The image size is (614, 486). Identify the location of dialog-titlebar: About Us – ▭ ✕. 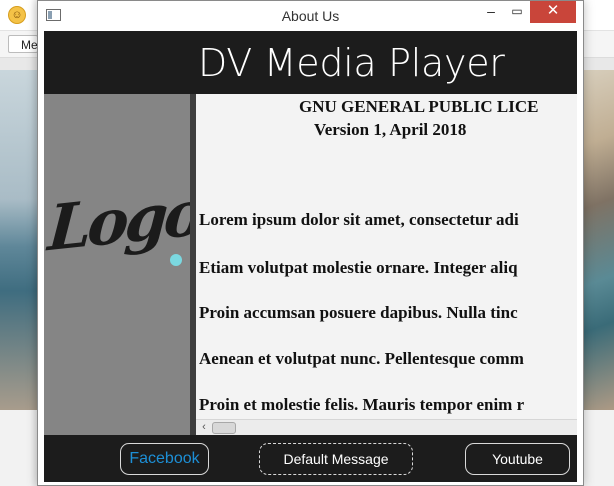
(310, 16).